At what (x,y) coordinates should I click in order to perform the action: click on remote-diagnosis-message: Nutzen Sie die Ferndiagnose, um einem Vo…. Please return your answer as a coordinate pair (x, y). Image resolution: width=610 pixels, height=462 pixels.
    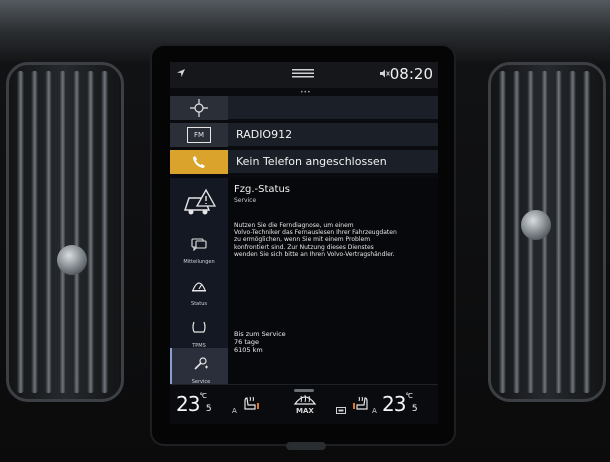
    Looking at the image, I should click on (333, 240).